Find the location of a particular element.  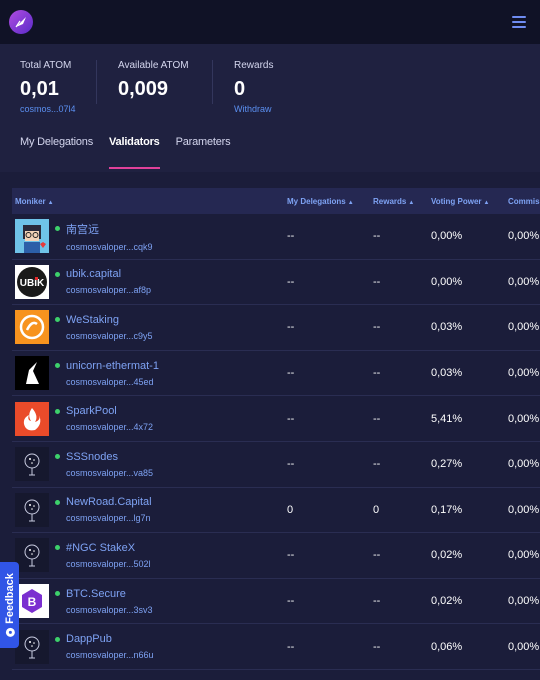

stat-label: Available ATOM is located at coordinates (153, 65).